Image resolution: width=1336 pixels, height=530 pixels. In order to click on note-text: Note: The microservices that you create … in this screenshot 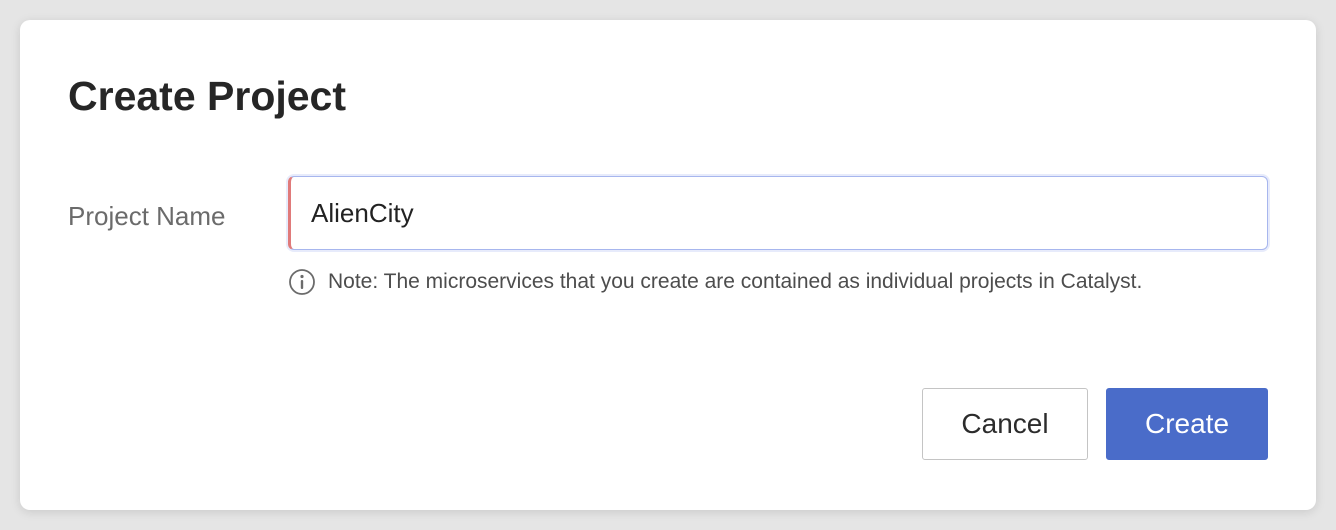, I will do `click(735, 281)`.